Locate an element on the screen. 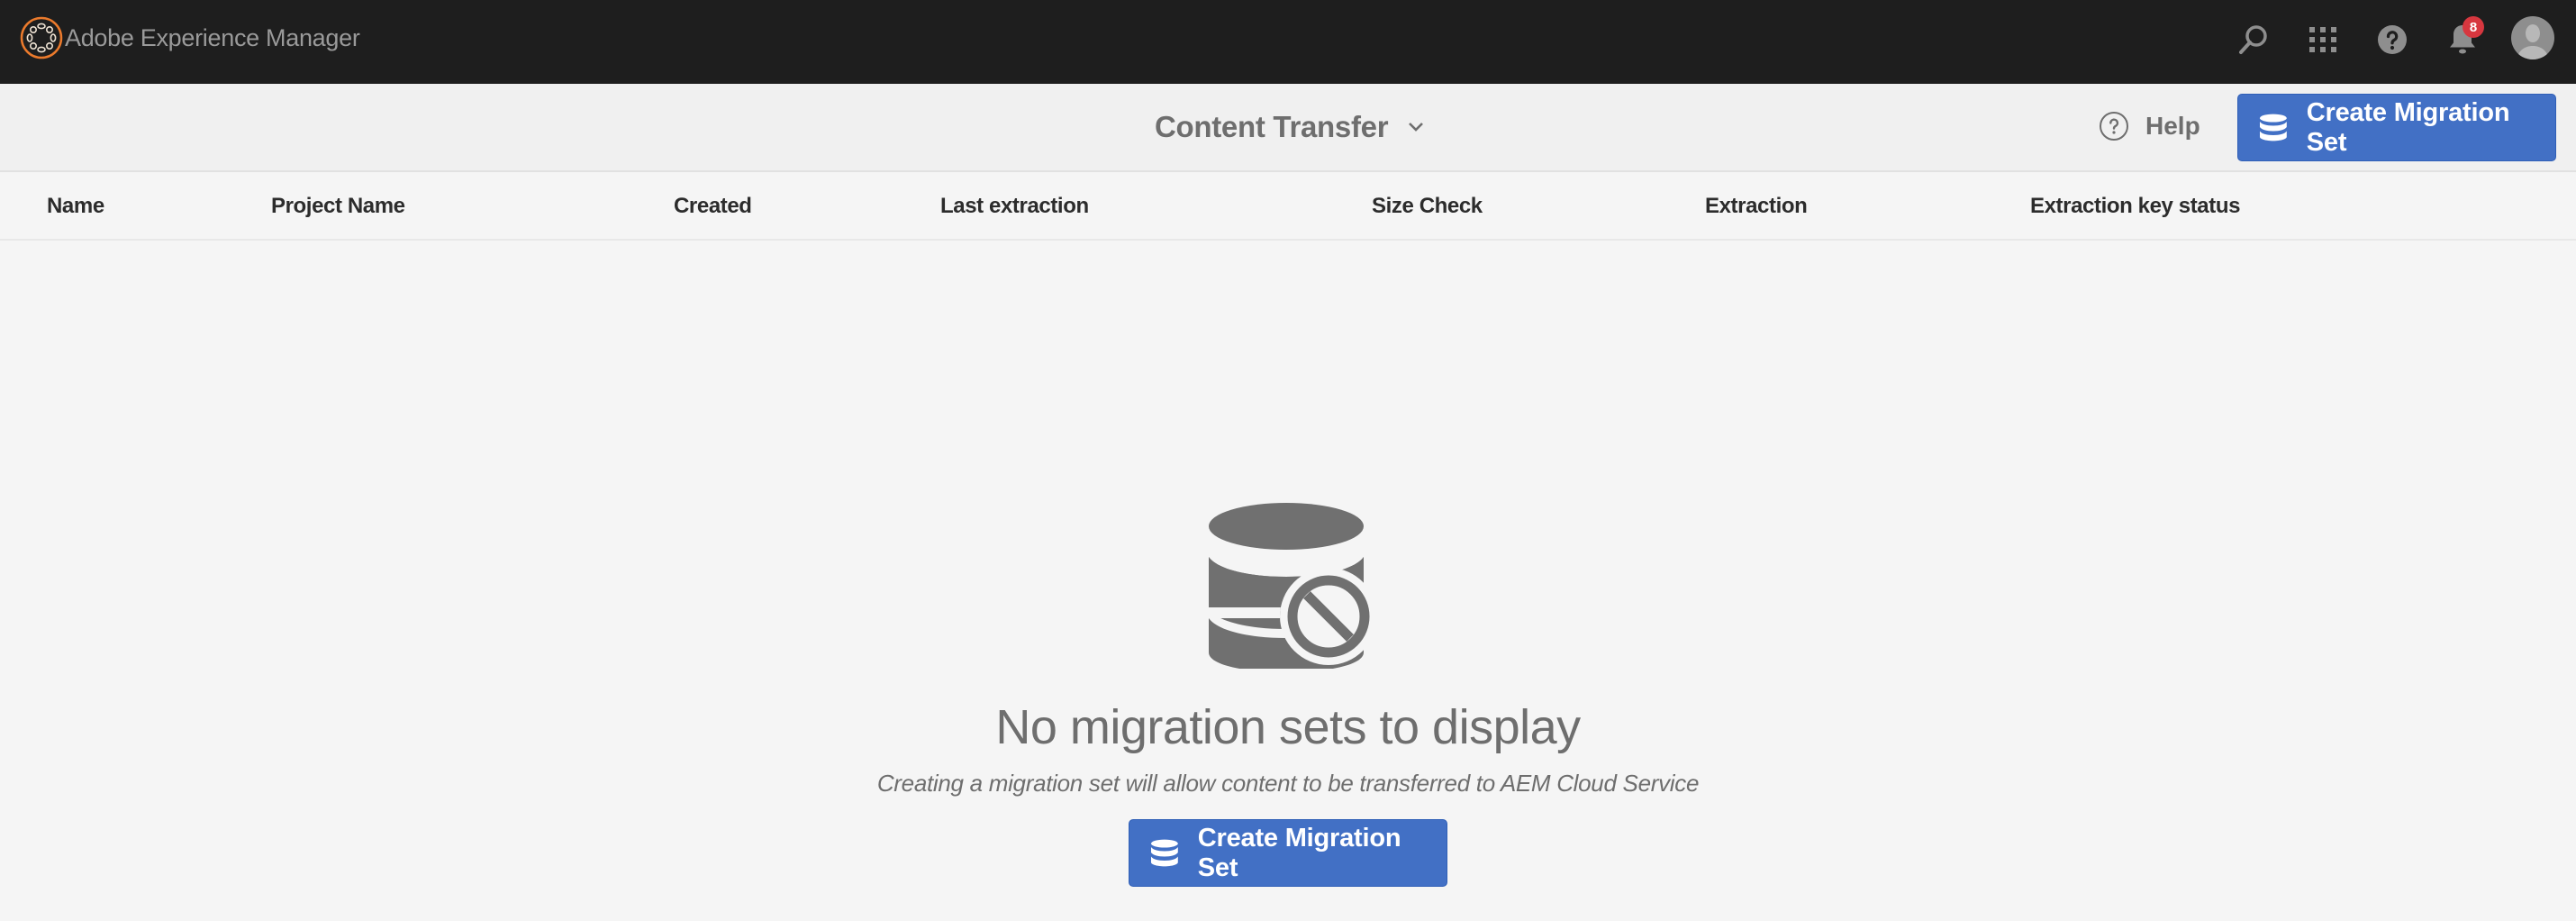 The image size is (2576, 921). create-migration-set-button: Create Migration Set is located at coordinates (2396, 128).